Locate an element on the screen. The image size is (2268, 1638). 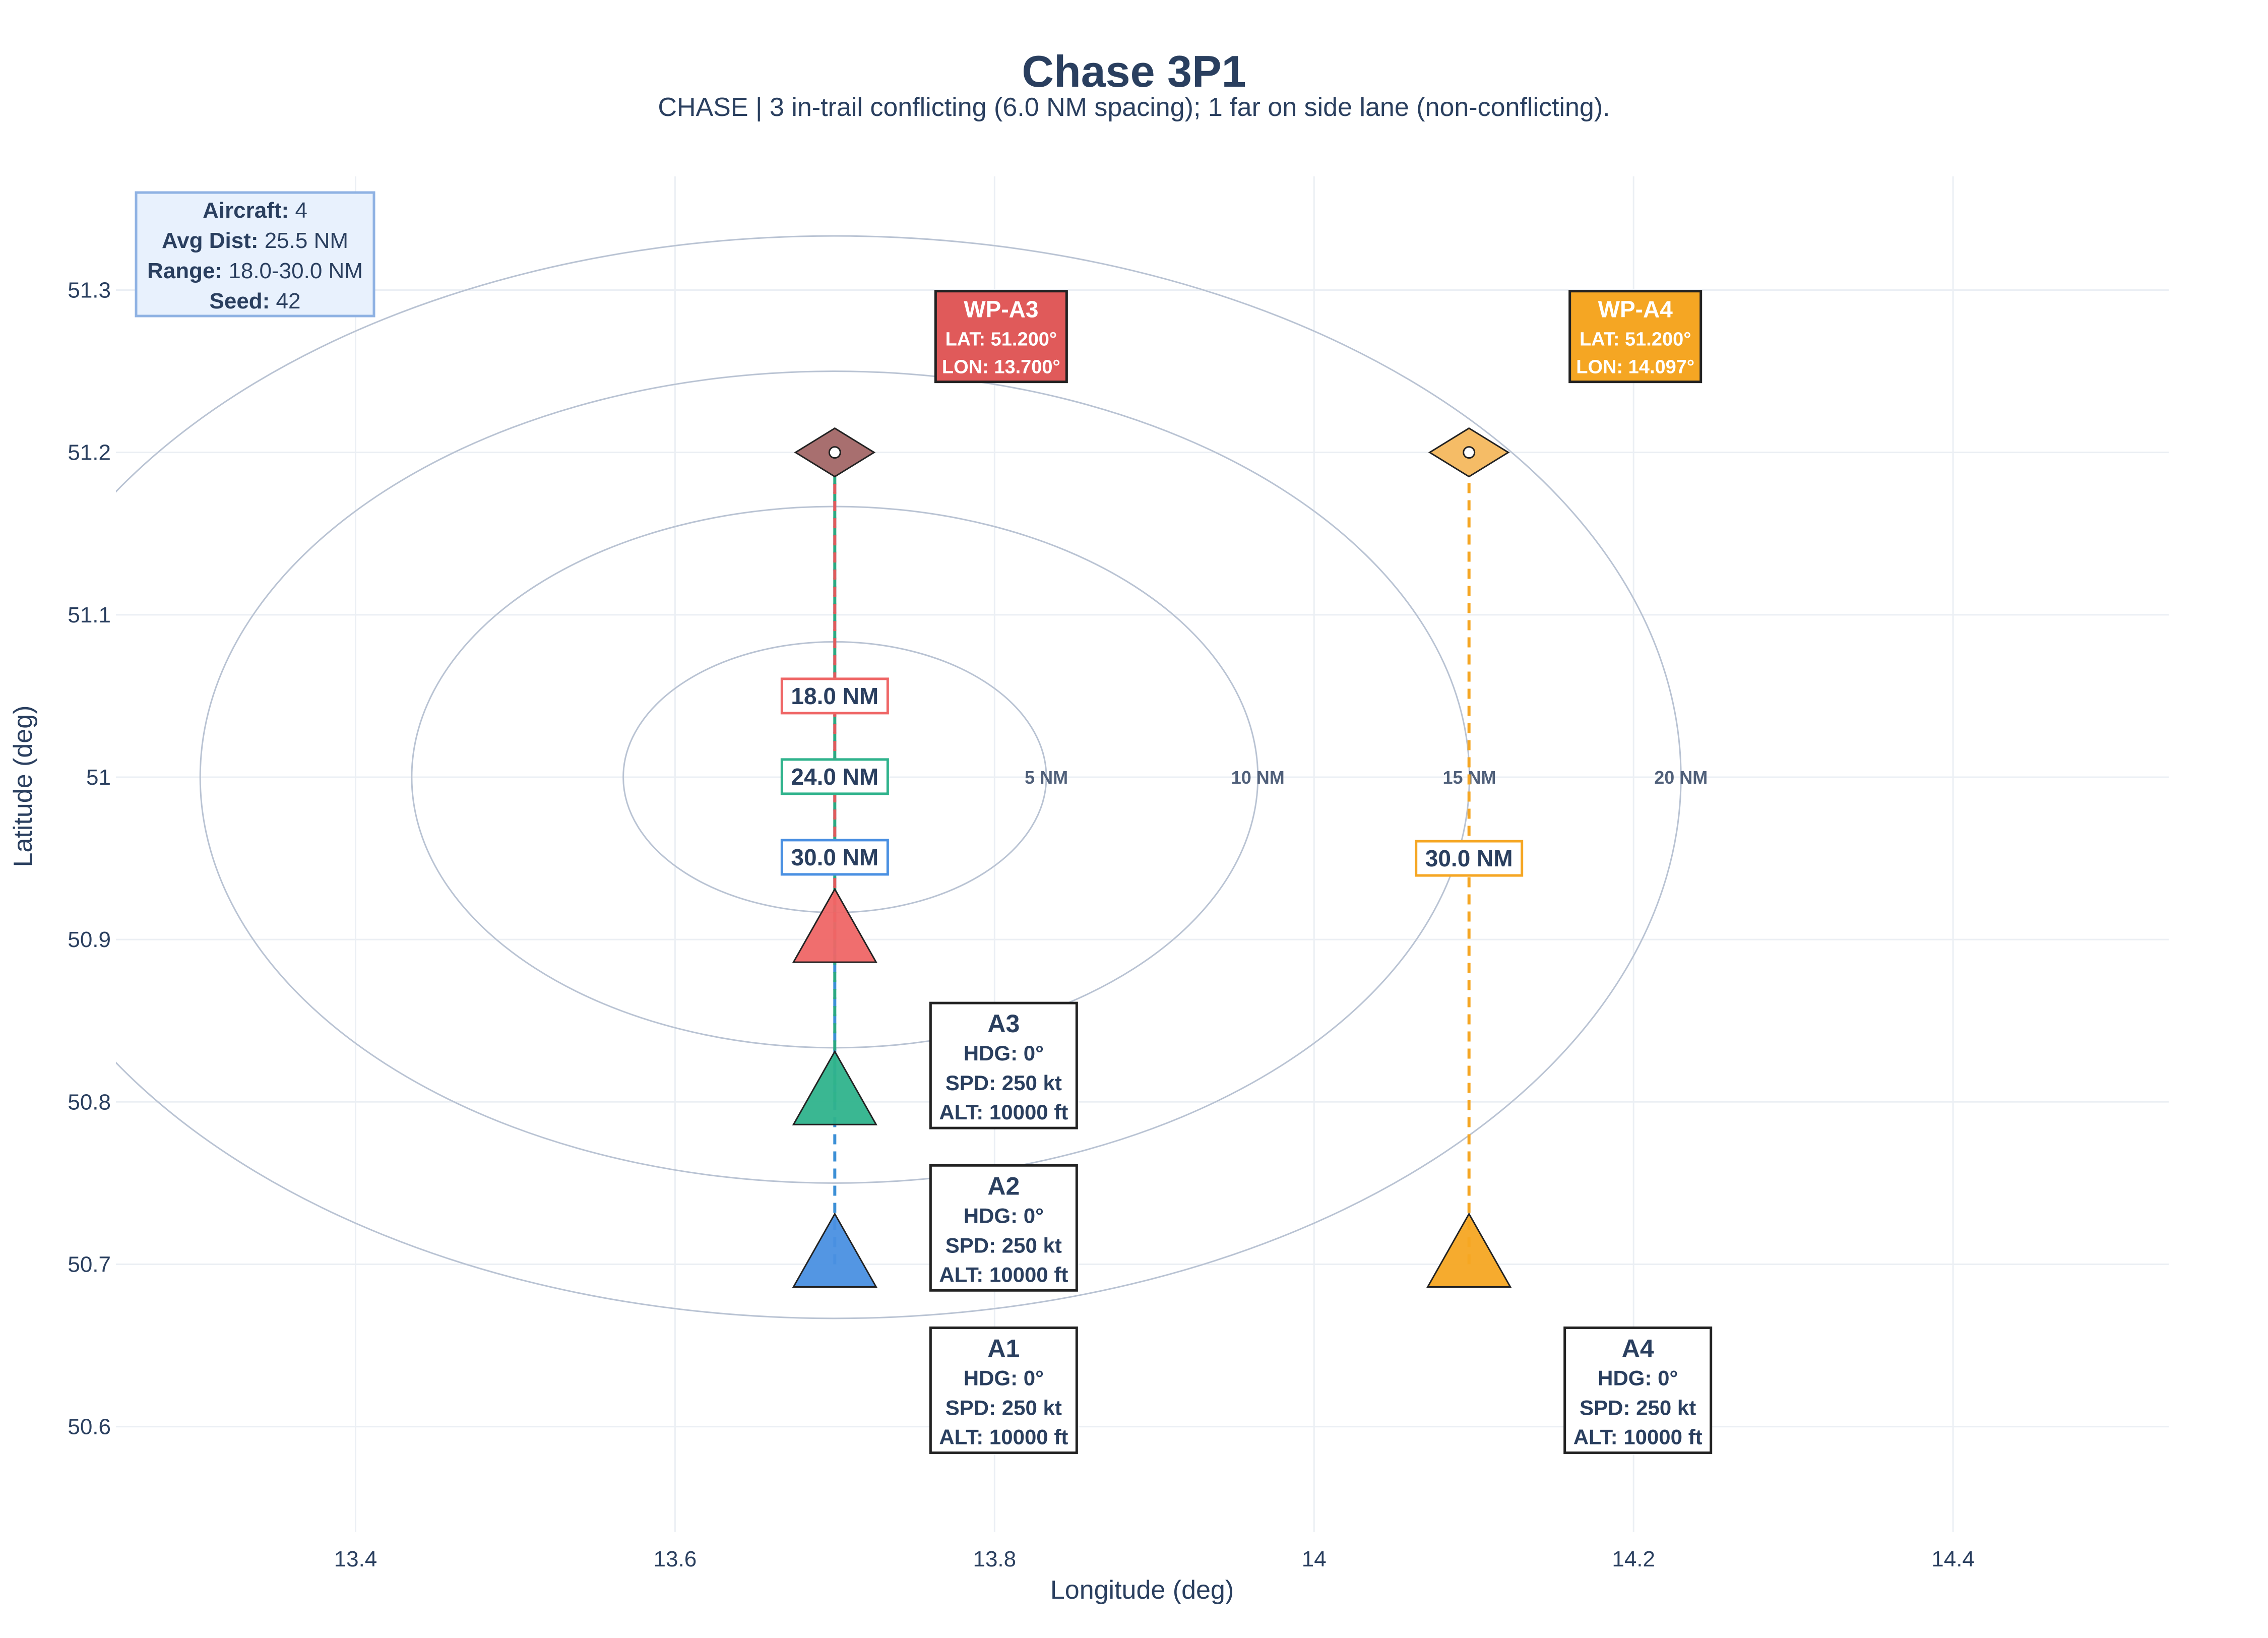
x-tick-label: 13.4 is located at coordinates (355, 1559).